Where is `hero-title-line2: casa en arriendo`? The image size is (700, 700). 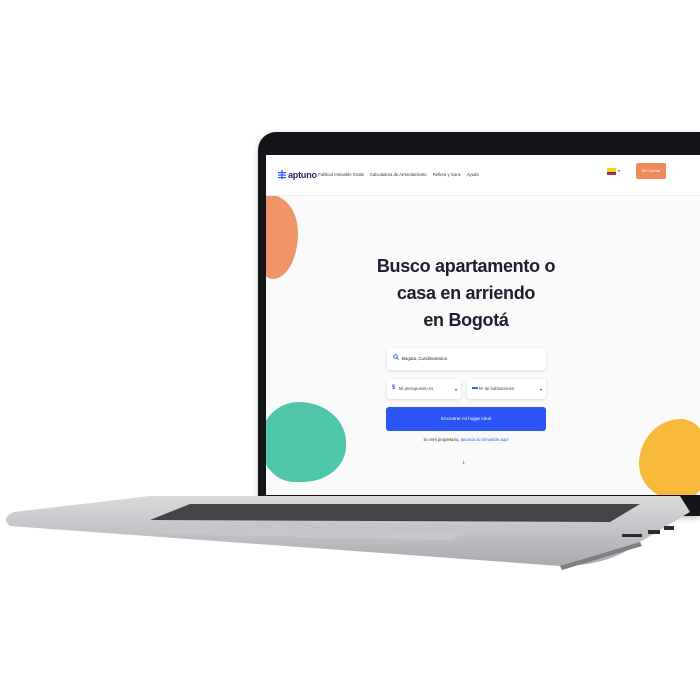
hero-title-line2: casa en arriendo is located at coordinates (466, 293).